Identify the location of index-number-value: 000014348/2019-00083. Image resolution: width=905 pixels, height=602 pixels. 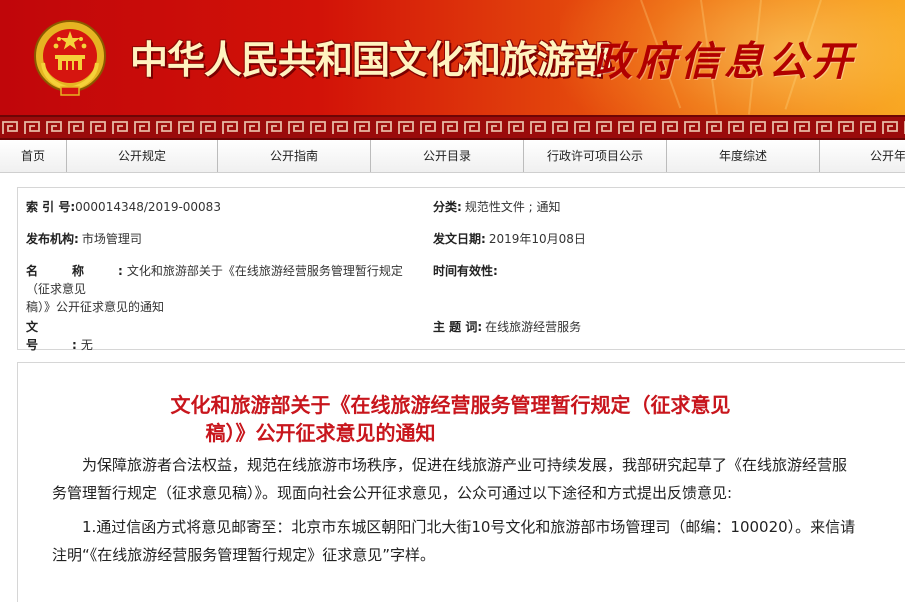
(148, 207).